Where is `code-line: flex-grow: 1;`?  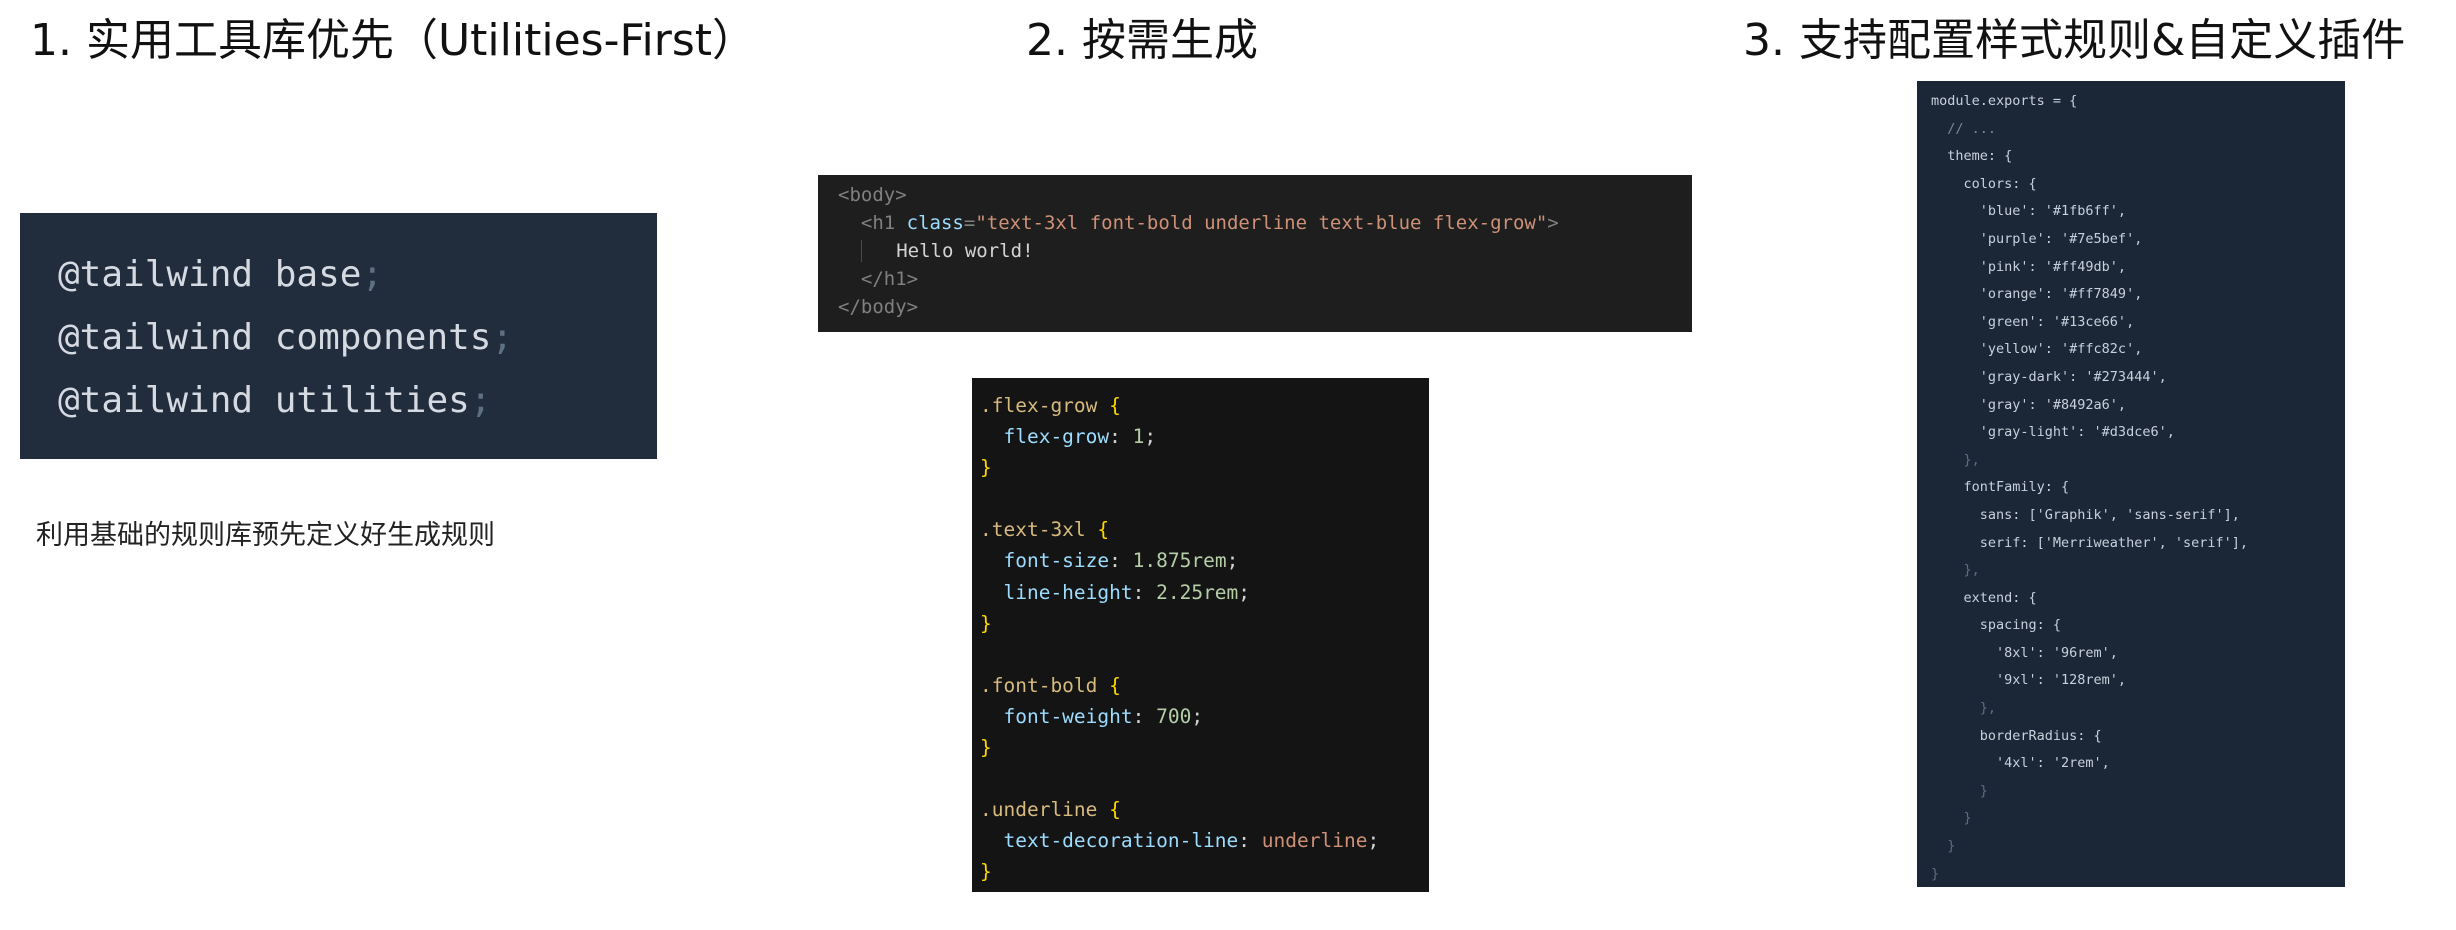
code-line: flex-grow: 1; is located at coordinates (1080, 437).